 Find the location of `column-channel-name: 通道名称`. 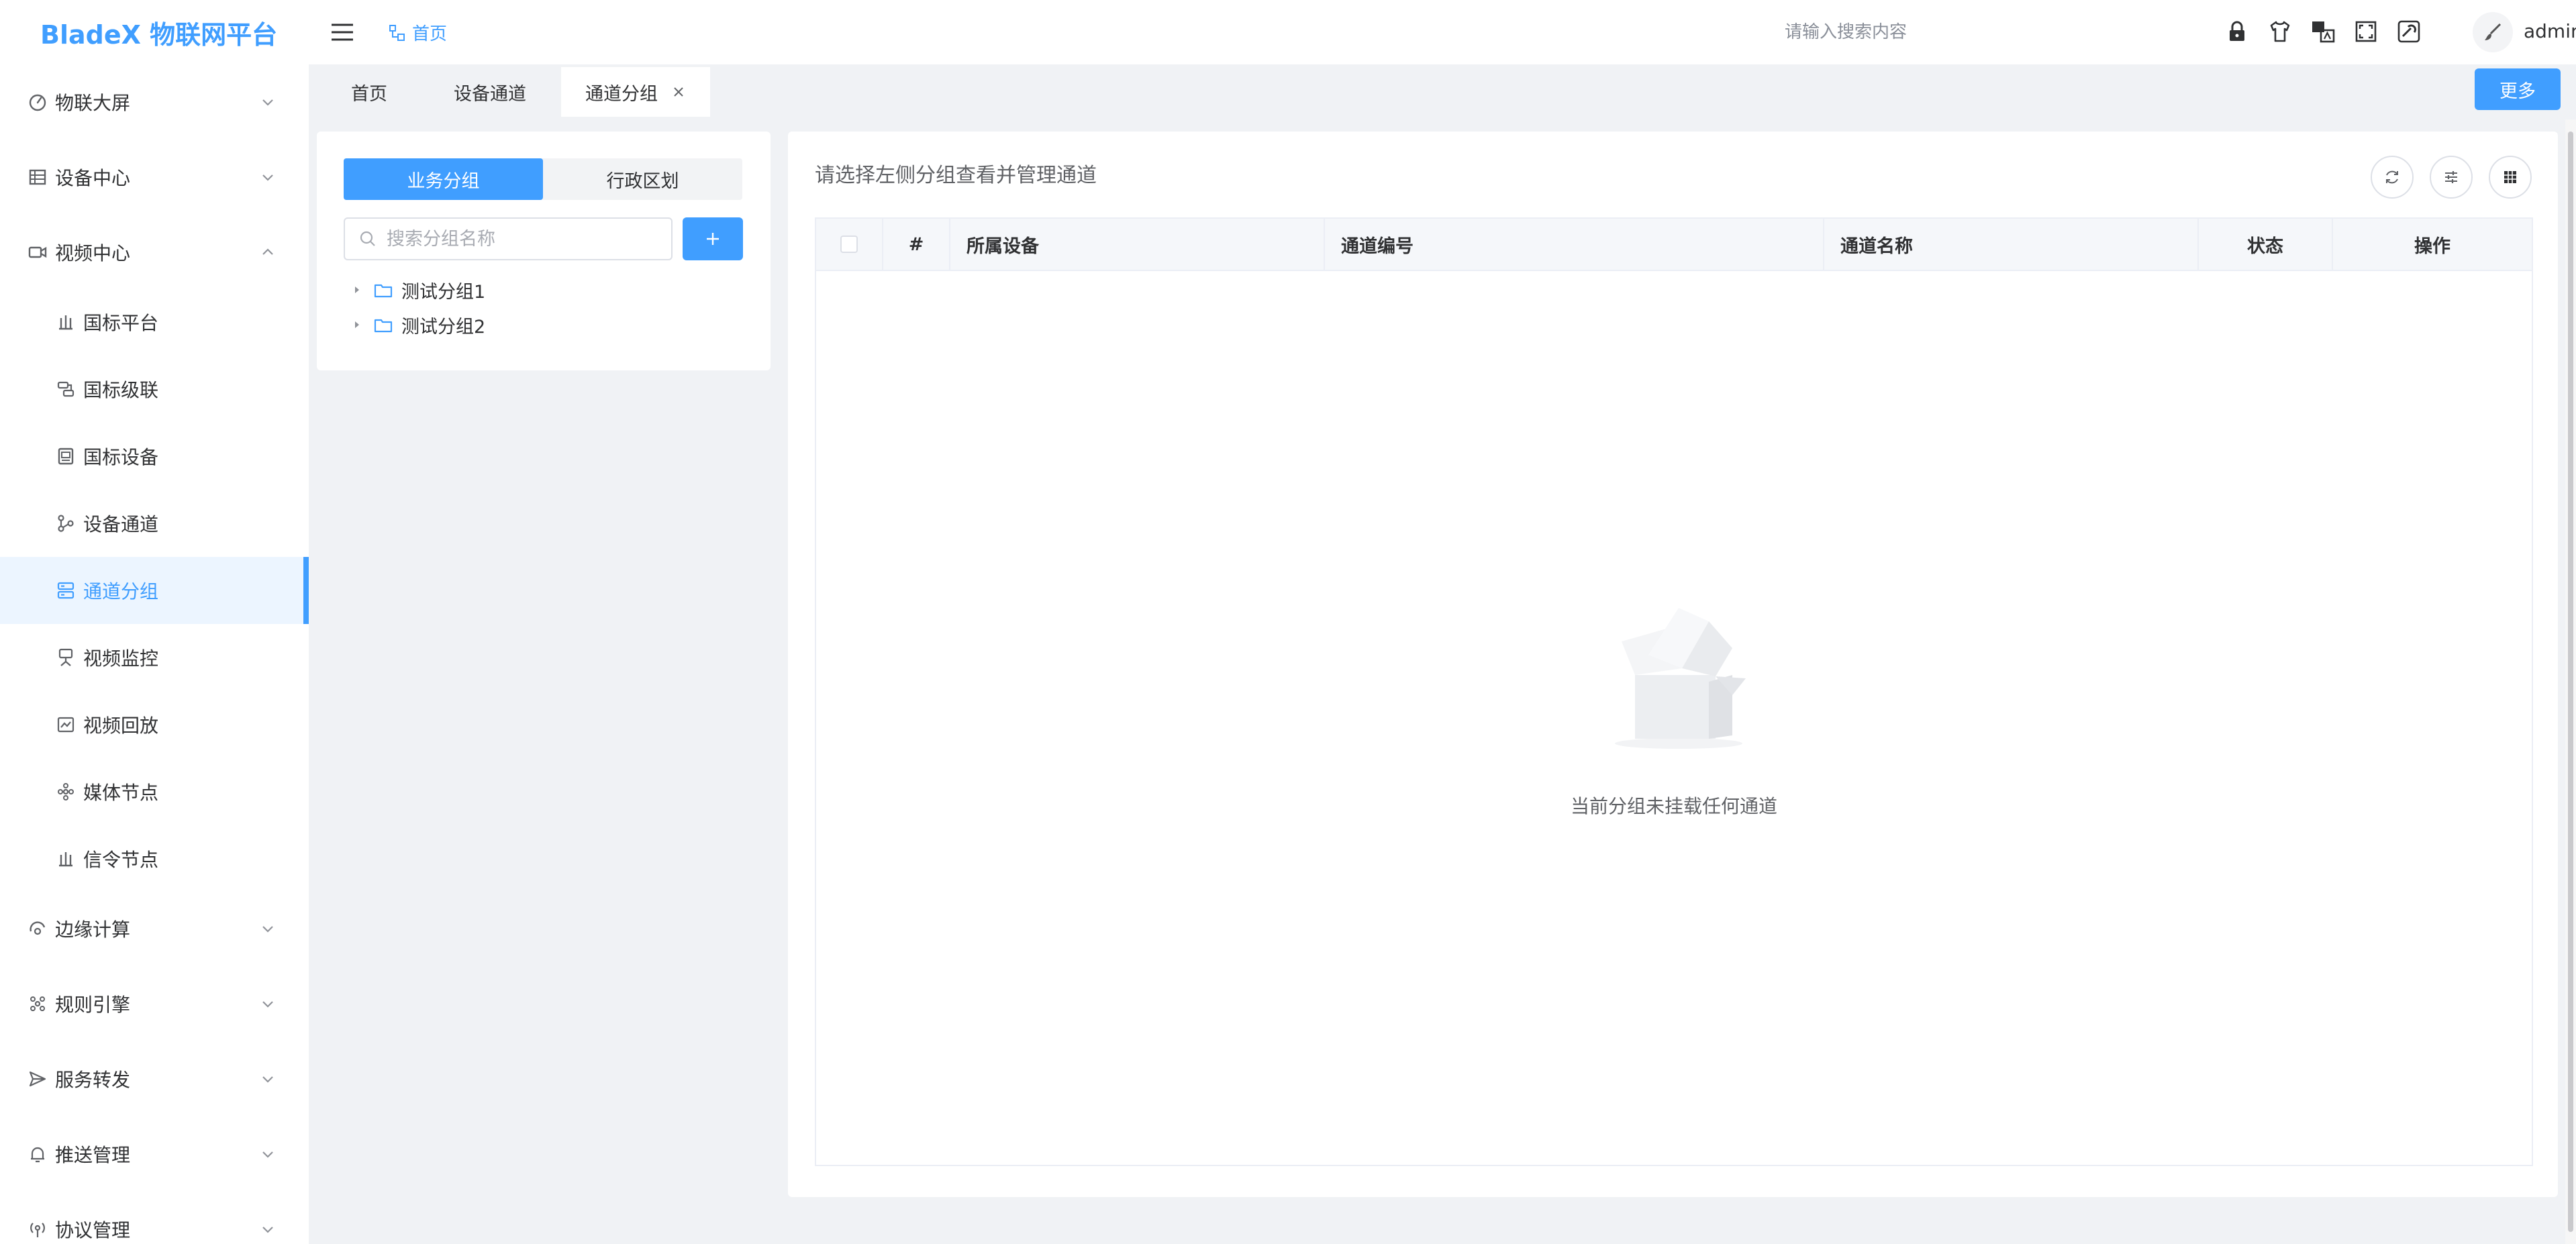

column-channel-name: 通道名称 is located at coordinates (2011, 244).